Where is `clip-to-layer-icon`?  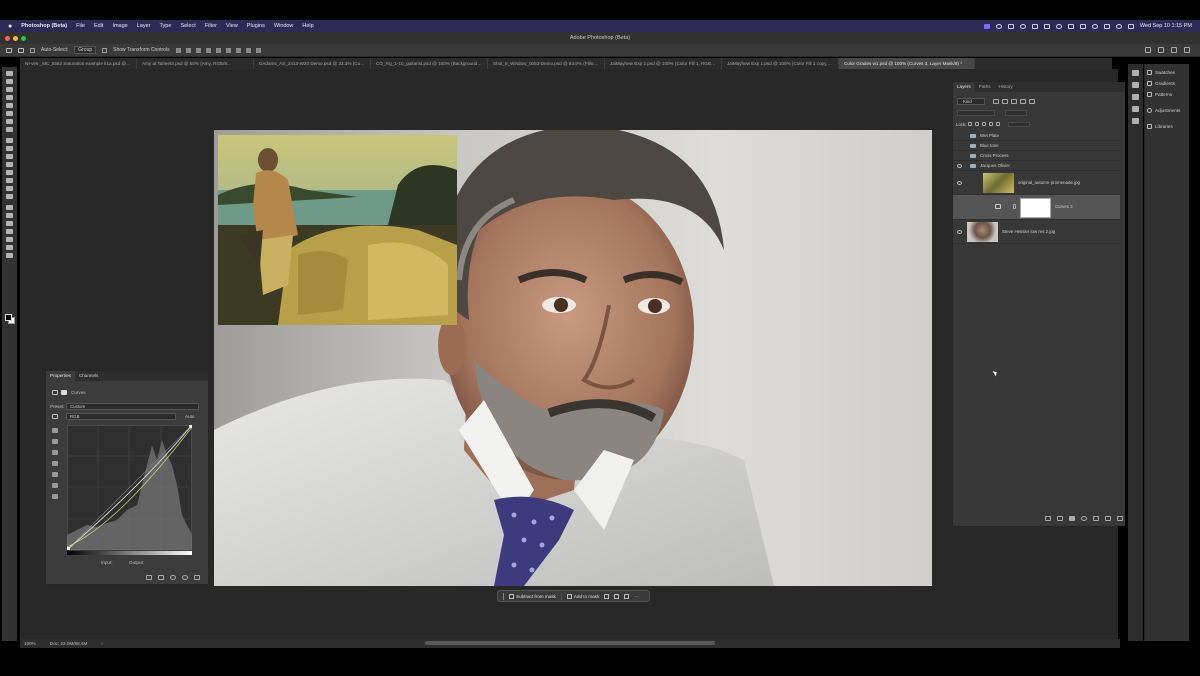
clip-to-layer-icon is located at coordinates (149, 577).